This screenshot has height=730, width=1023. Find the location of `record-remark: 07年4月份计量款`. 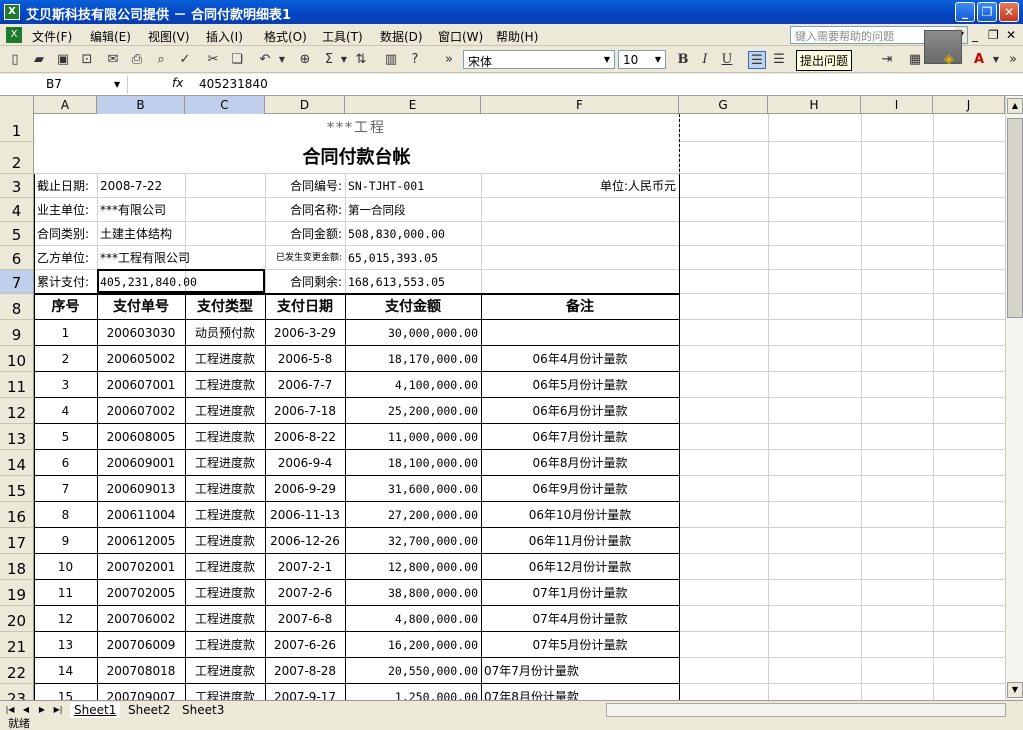

record-remark: 07年4月份计量款 is located at coordinates (580, 619).